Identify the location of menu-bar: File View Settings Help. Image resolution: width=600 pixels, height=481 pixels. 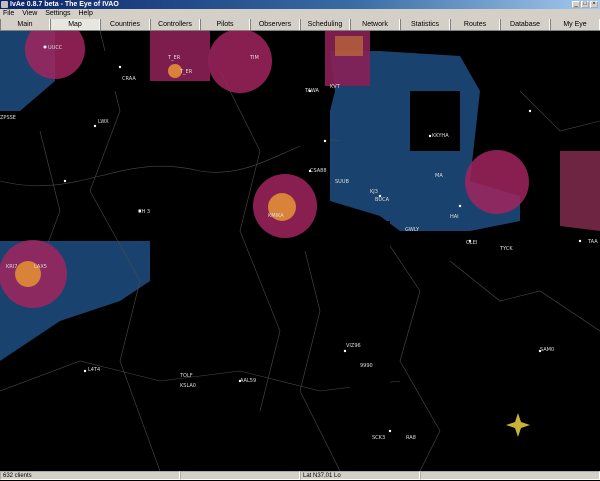
(300, 14).